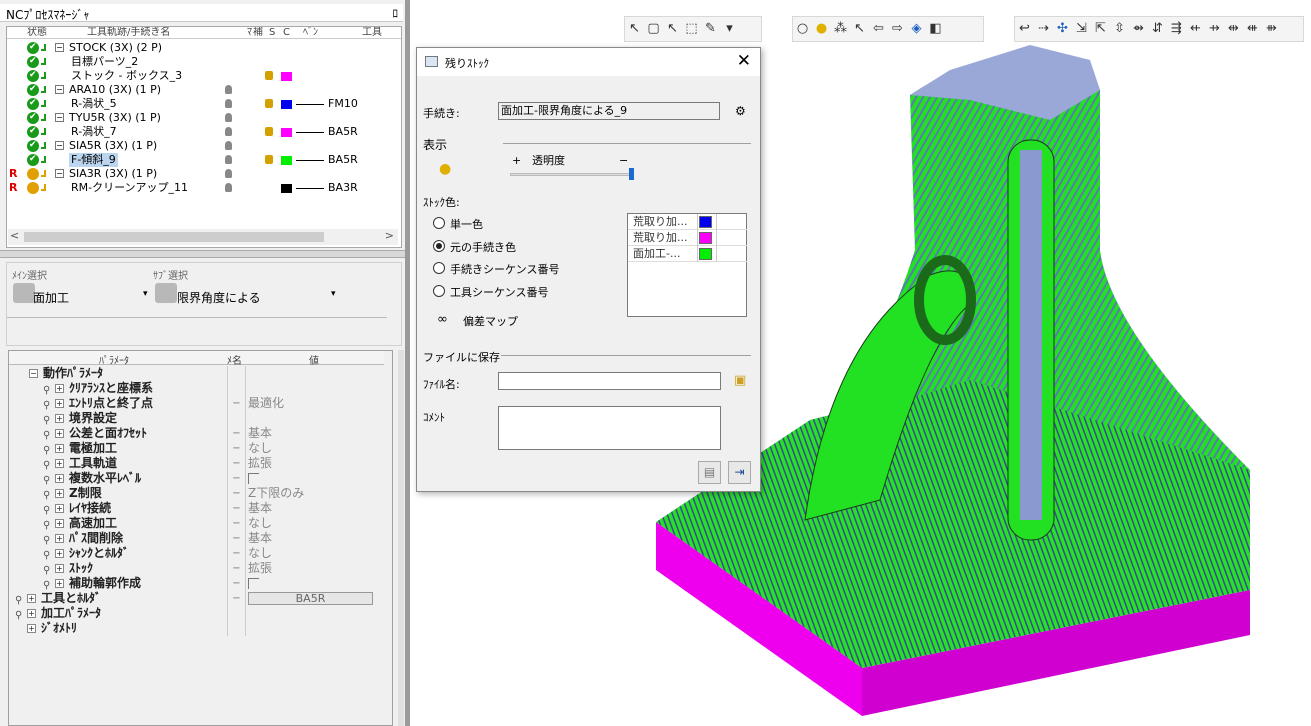 The image size is (1311, 726). What do you see at coordinates (266, 403) in the screenshot?
I see `param-value: 最適化` at bounding box center [266, 403].